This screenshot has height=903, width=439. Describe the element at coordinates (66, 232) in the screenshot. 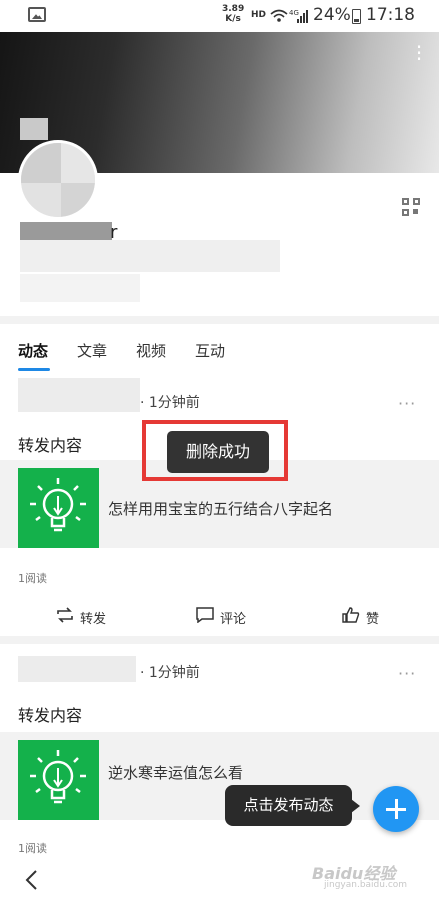

I see `username-blurred` at that location.